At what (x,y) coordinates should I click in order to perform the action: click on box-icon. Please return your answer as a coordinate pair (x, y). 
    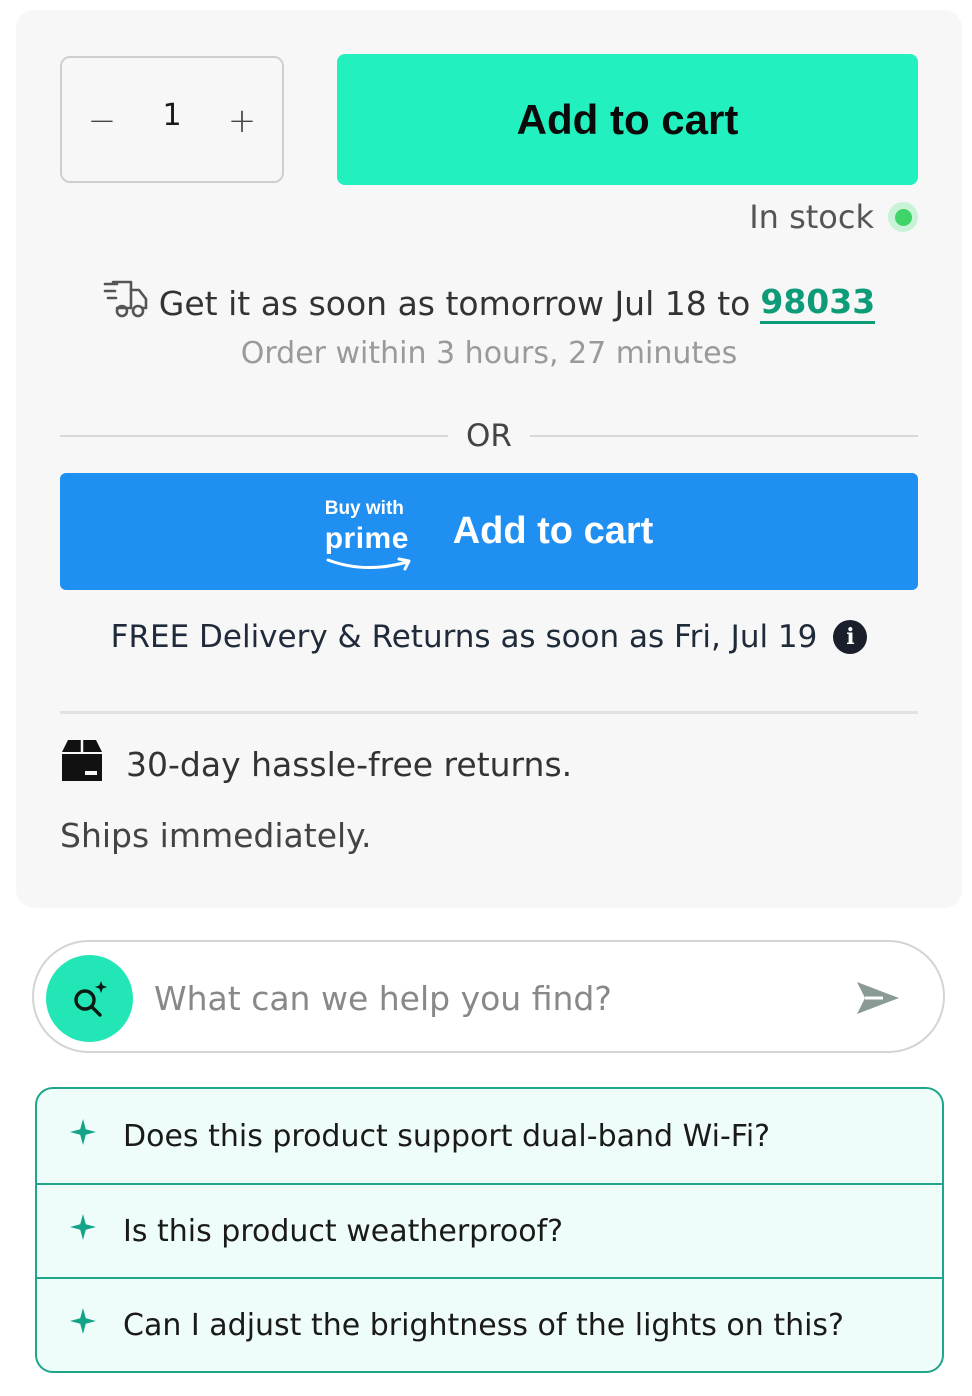
    Looking at the image, I should click on (82, 764).